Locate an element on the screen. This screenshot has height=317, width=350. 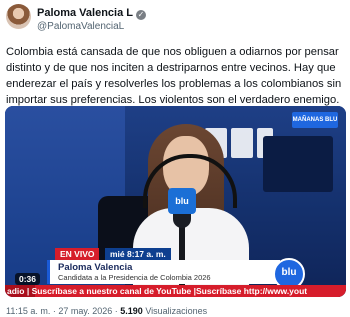
broadcast-time: mié 8:17 a. m. is located at coordinates (138, 254).